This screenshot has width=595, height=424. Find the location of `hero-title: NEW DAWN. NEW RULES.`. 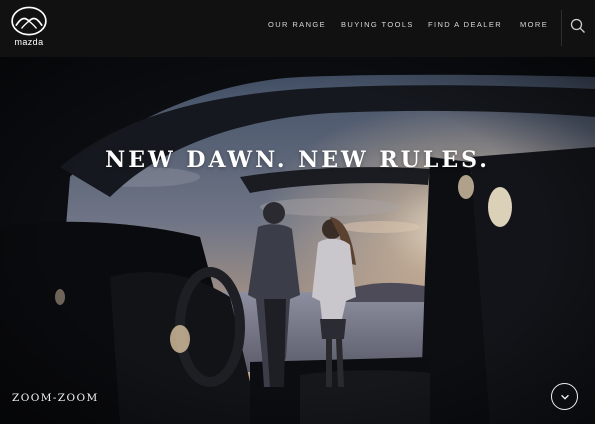

hero-title: NEW DAWN. NEW RULES. is located at coordinates (297, 160).